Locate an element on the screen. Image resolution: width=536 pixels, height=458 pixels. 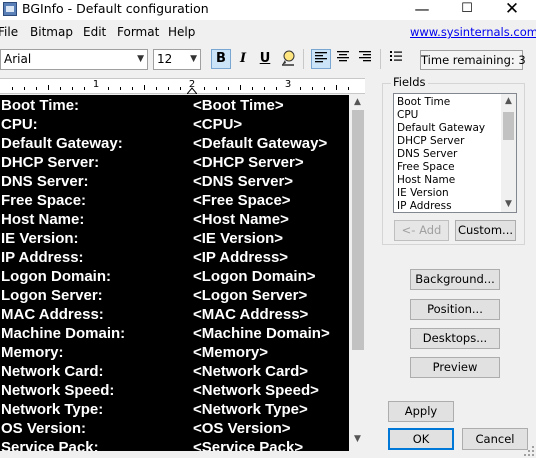
fields-list-item: IE Version is located at coordinates (423, 193).